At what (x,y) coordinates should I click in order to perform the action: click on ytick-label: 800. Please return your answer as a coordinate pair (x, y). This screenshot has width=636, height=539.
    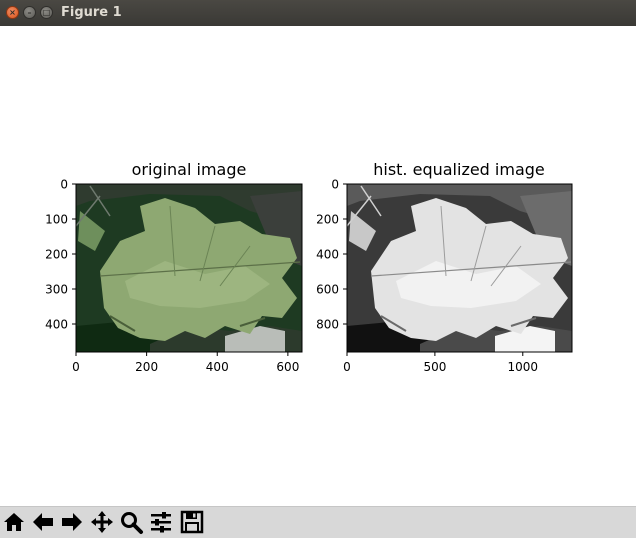
    Looking at the image, I should click on (327, 325).